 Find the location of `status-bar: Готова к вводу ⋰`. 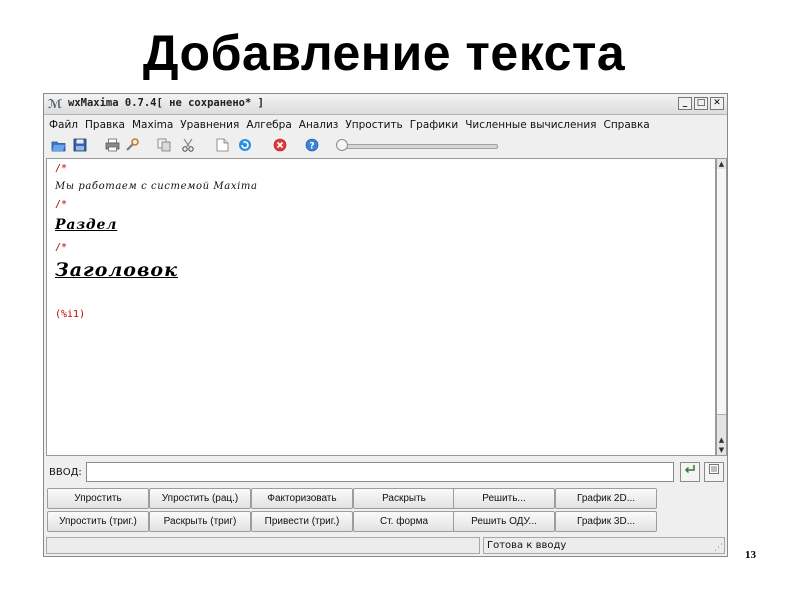

status-bar: Готова к вводу ⋰ is located at coordinates (385, 546).